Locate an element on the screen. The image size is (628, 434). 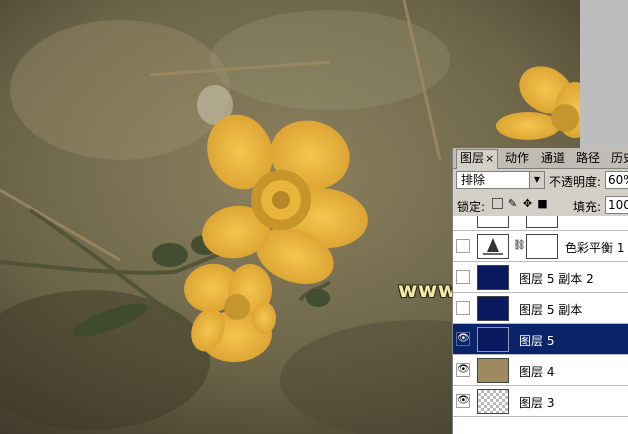
lock-fill-row: 锁定: ✎ ✥ ■ 填充: 100% is located at coordinates (540, 205).